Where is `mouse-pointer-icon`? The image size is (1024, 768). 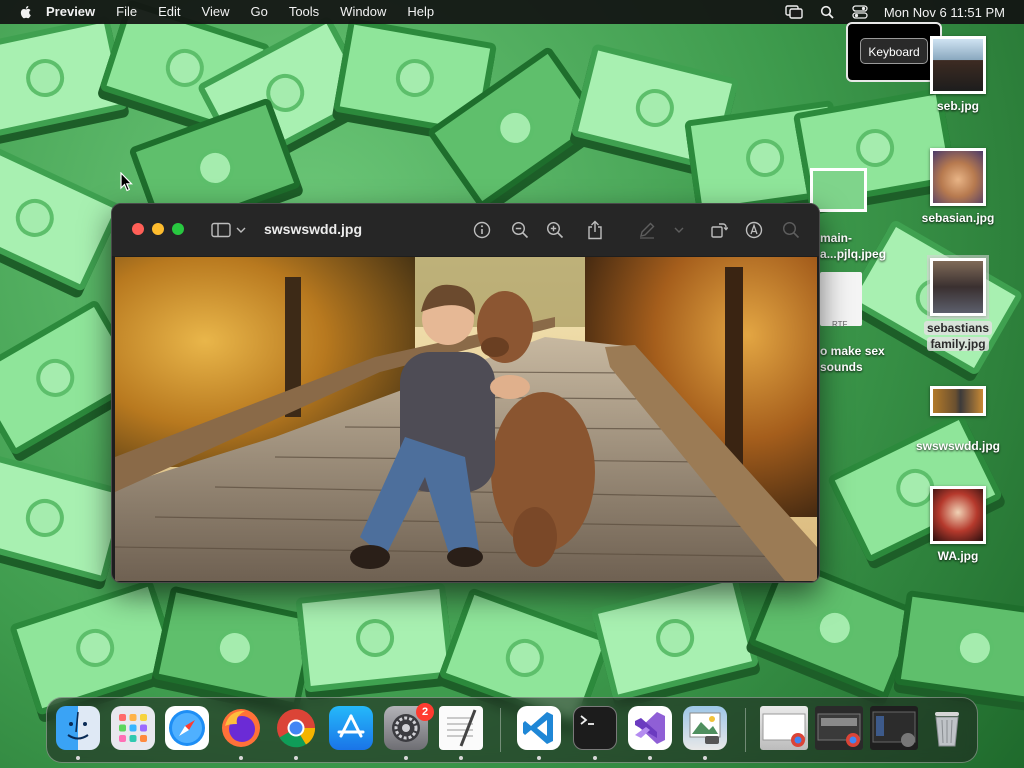 mouse-pointer-icon is located at coordinates (126, 182).